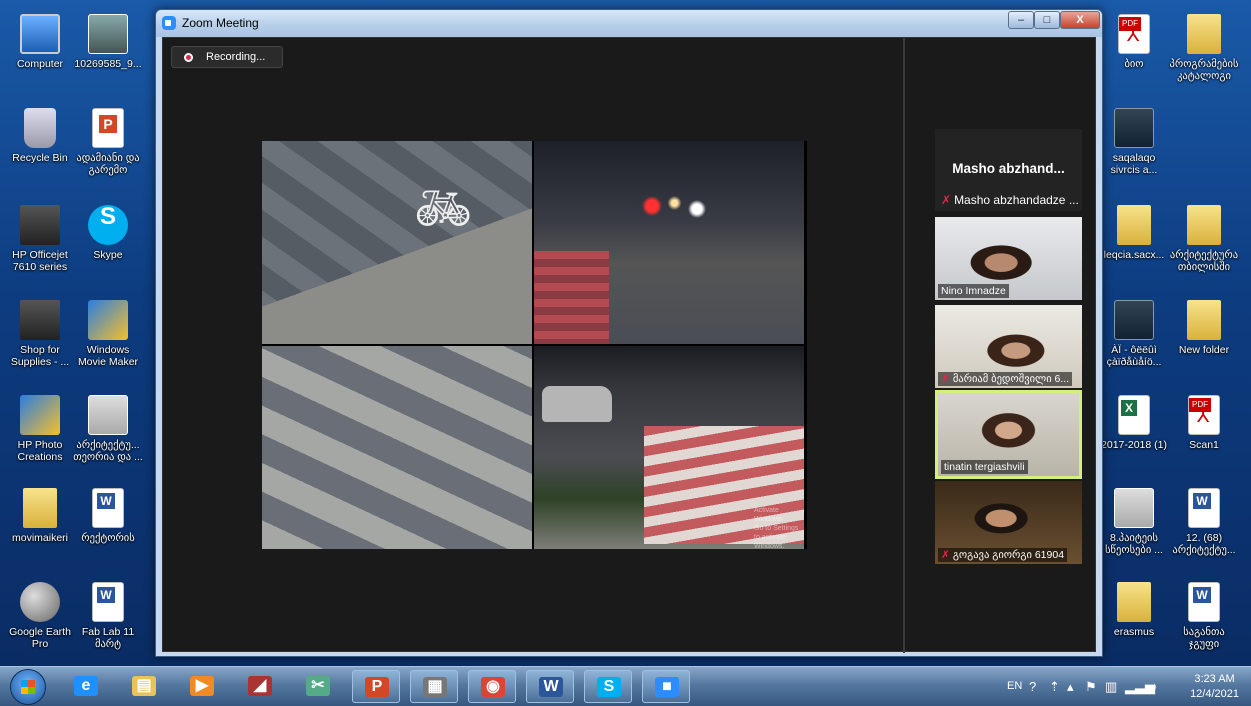 Image resolution: width=1251 pixels, height=706 pixels. I want to click on excel-file-icon, so click(1134, 415).